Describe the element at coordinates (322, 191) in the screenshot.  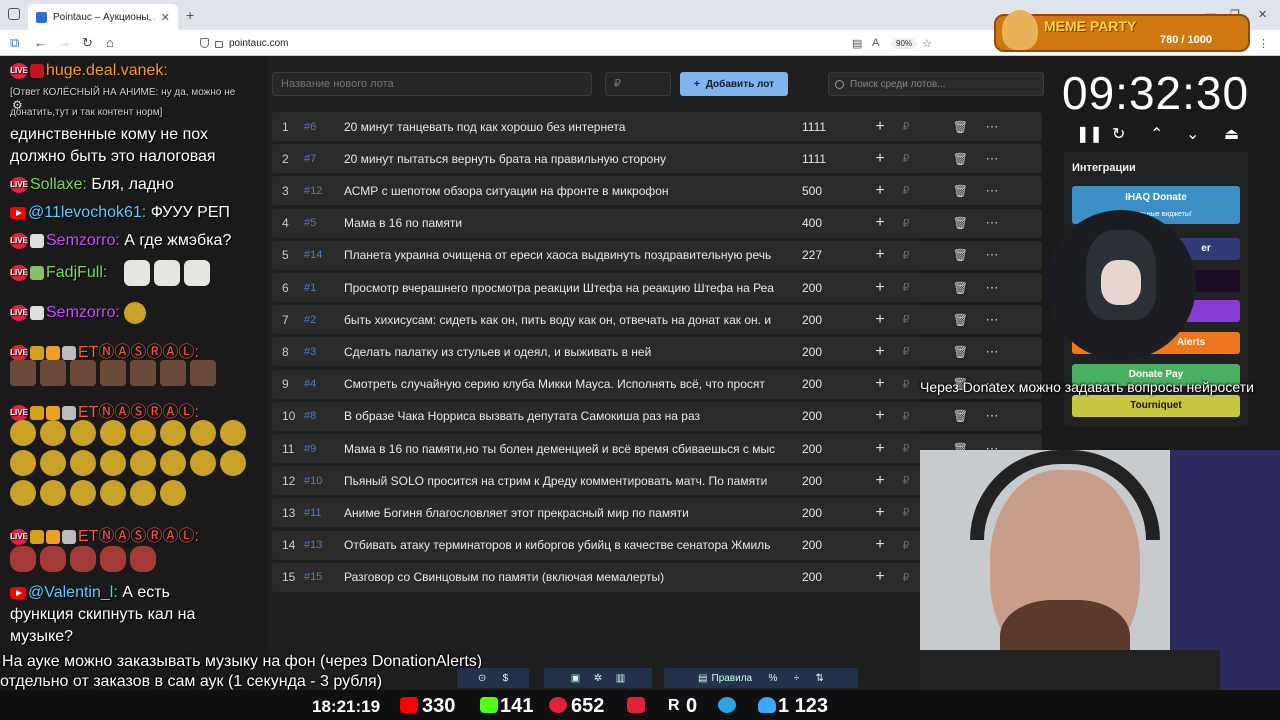
I see `lot-id: #12` at that location.